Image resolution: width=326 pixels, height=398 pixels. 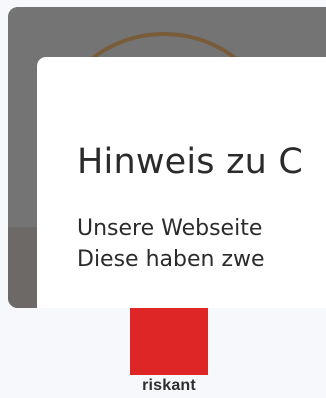 What do you see at coordinates (170, 228) in the screenshot?
I see `dialog-text-line: Unsere Webseite` at bounding box center [170, 228].